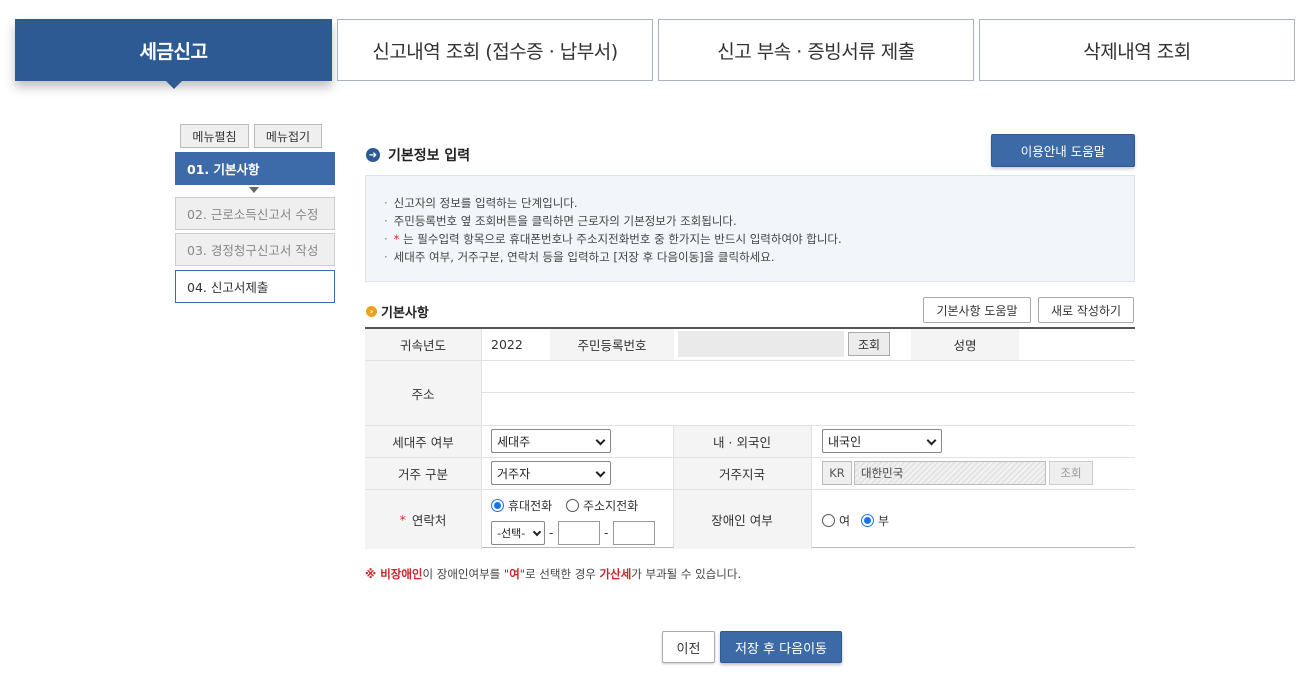 The height and width of the screenshot is (695, 1312). Describe the element at coordinates (742, 473) in the screenshot. I see `country-label: 거주지국` at that location.